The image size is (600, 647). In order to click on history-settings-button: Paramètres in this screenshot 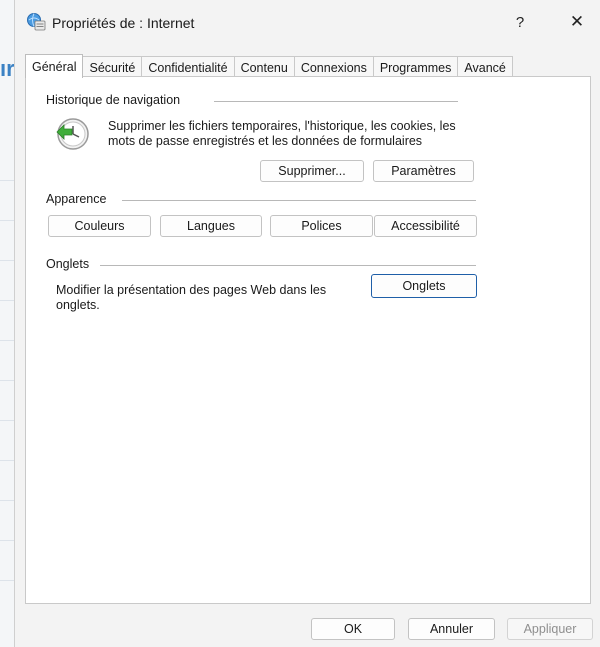, I will do `click(423, 171)`.